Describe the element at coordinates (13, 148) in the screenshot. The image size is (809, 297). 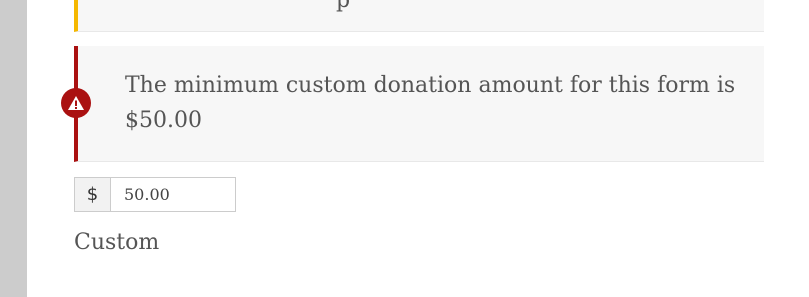
I see `left-gutter` at that location.